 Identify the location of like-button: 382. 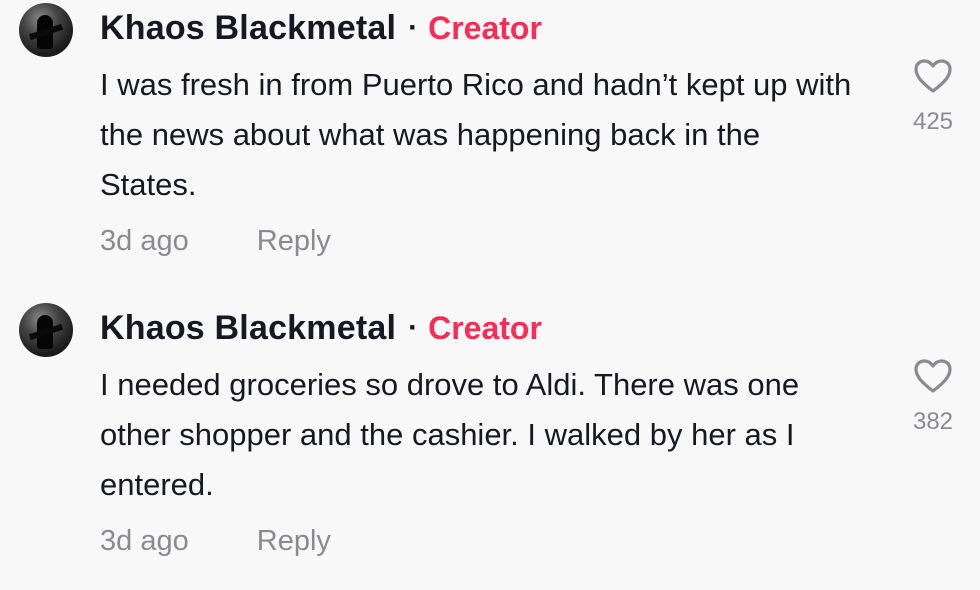
(933, 397).